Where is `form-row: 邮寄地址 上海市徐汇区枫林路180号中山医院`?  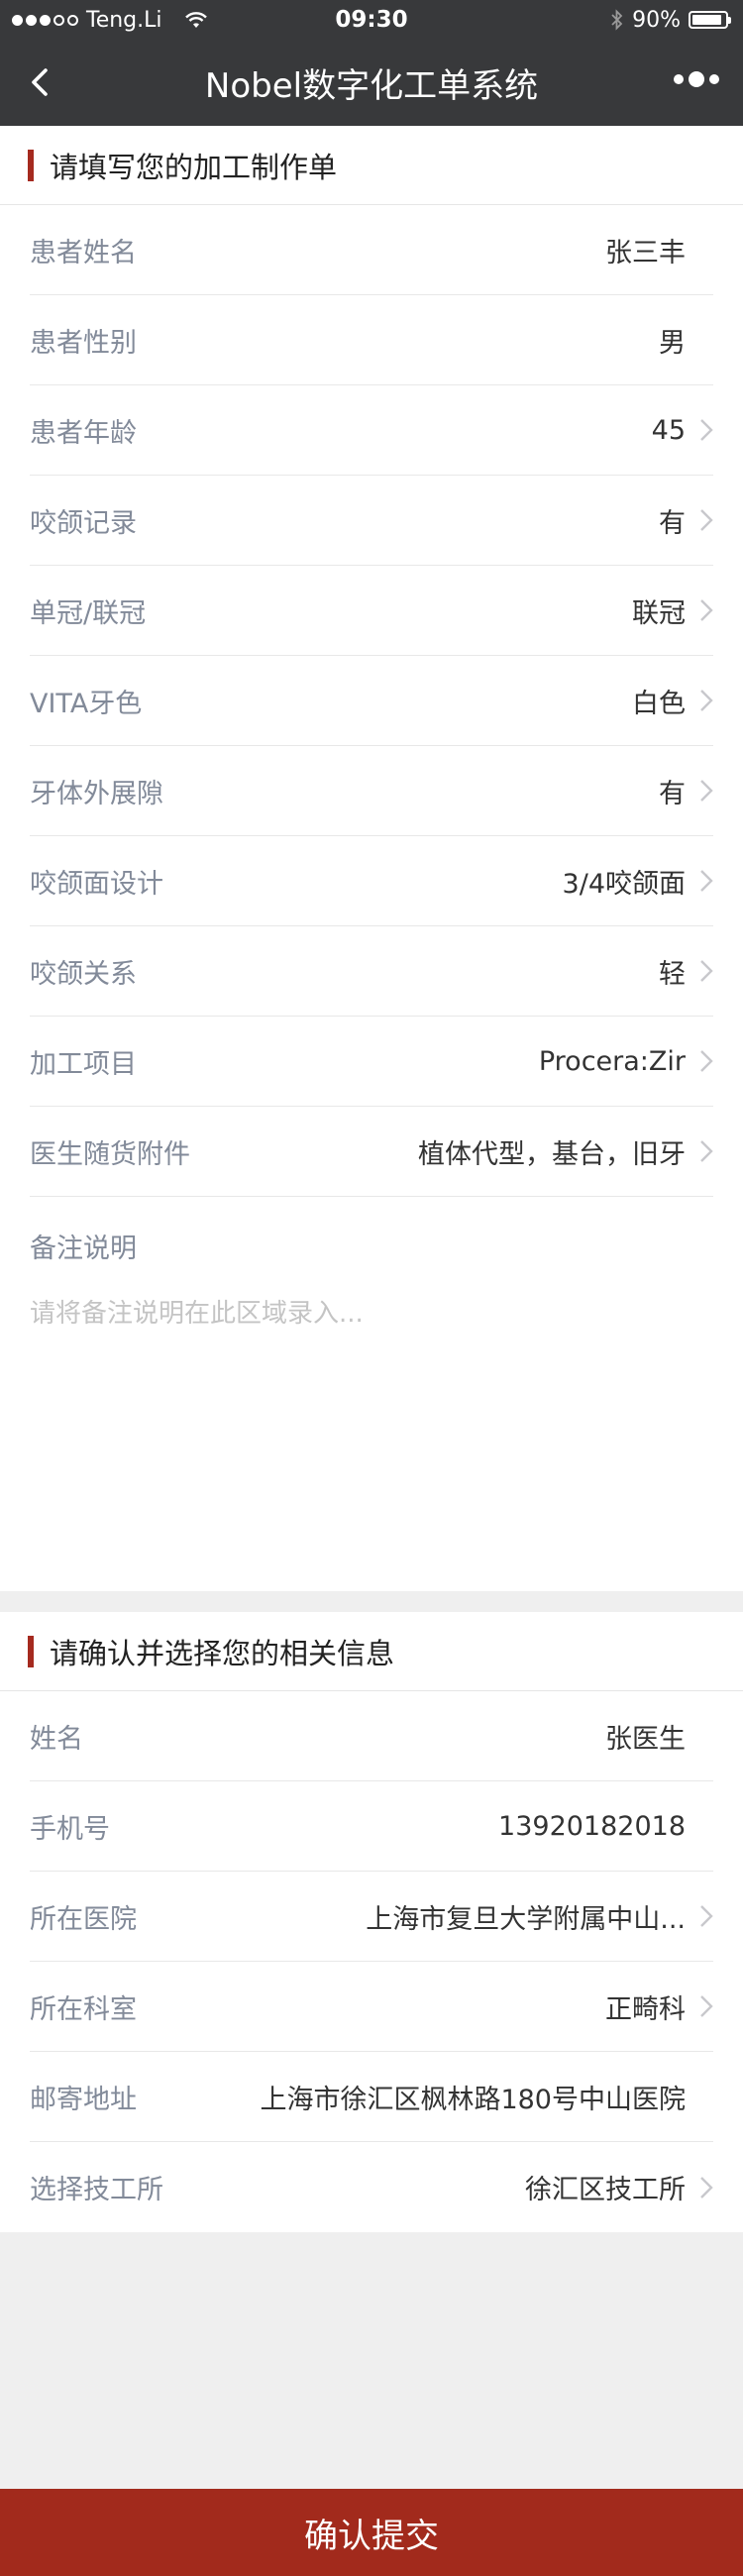
form-row: 邮寄地址 上海市徐汇区枫林路180号中山医院 is located at coordinates (371, 2097).